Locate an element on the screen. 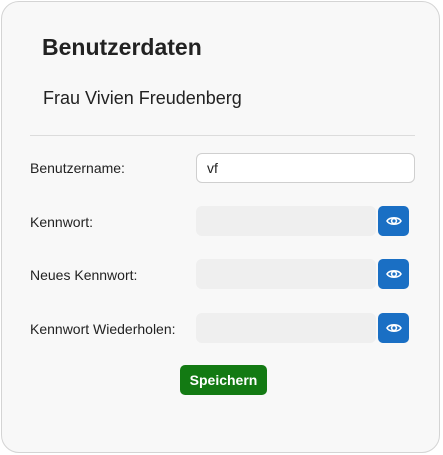 Image resolution: width=443 pixels, height=455 pixels. password-visibility-toggle-button is located at coordinates (393, 221).